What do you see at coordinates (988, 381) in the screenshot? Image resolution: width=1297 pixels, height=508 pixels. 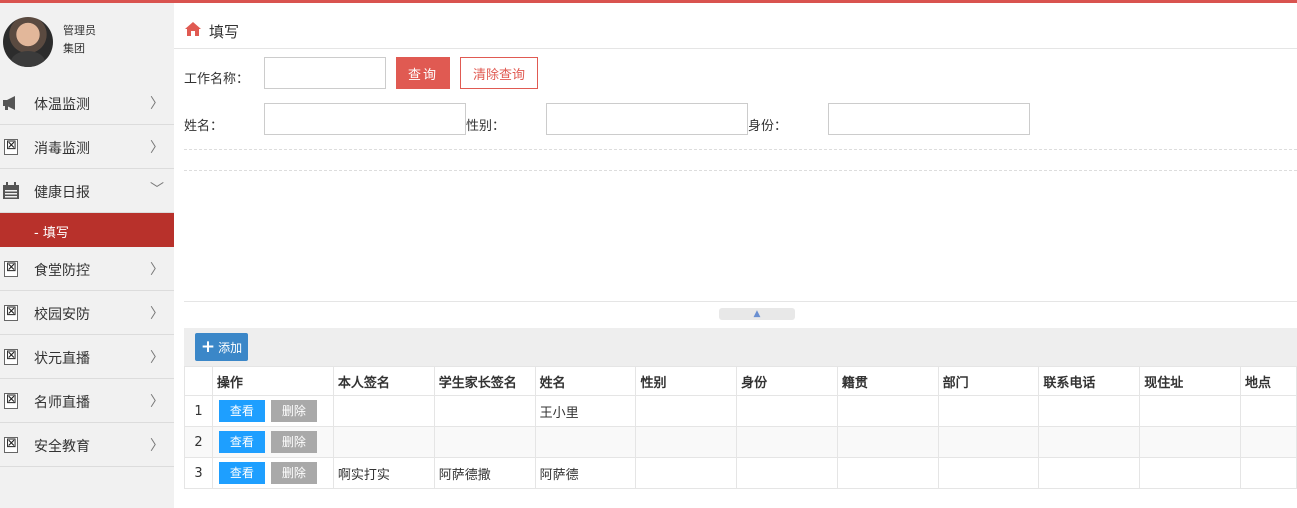 I see `column-header: 部门` at bounding box center [988, 381].